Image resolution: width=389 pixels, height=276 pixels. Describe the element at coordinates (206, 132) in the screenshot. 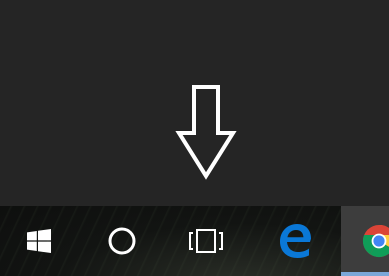

I see `down-arrow-icon` at that location.